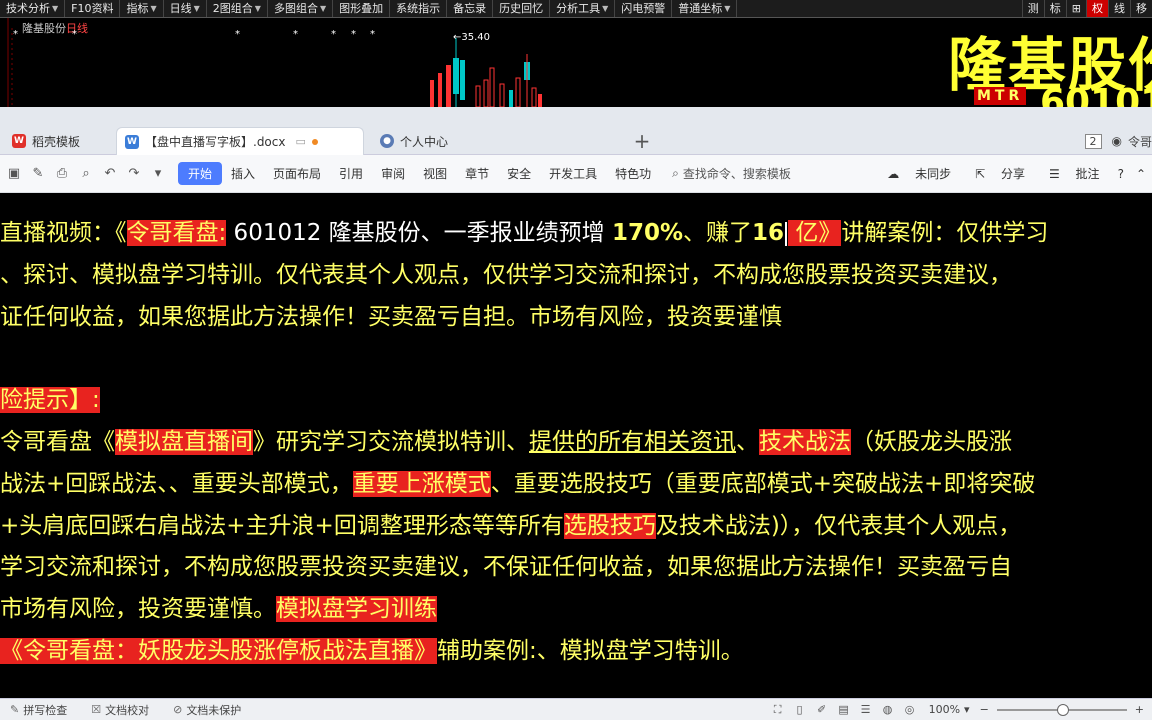 This screenshot has height=720, width=1152. Describe the element at coordinates (1054, 8) in the screenshot. I see `stock-right-button: 标` at that location.